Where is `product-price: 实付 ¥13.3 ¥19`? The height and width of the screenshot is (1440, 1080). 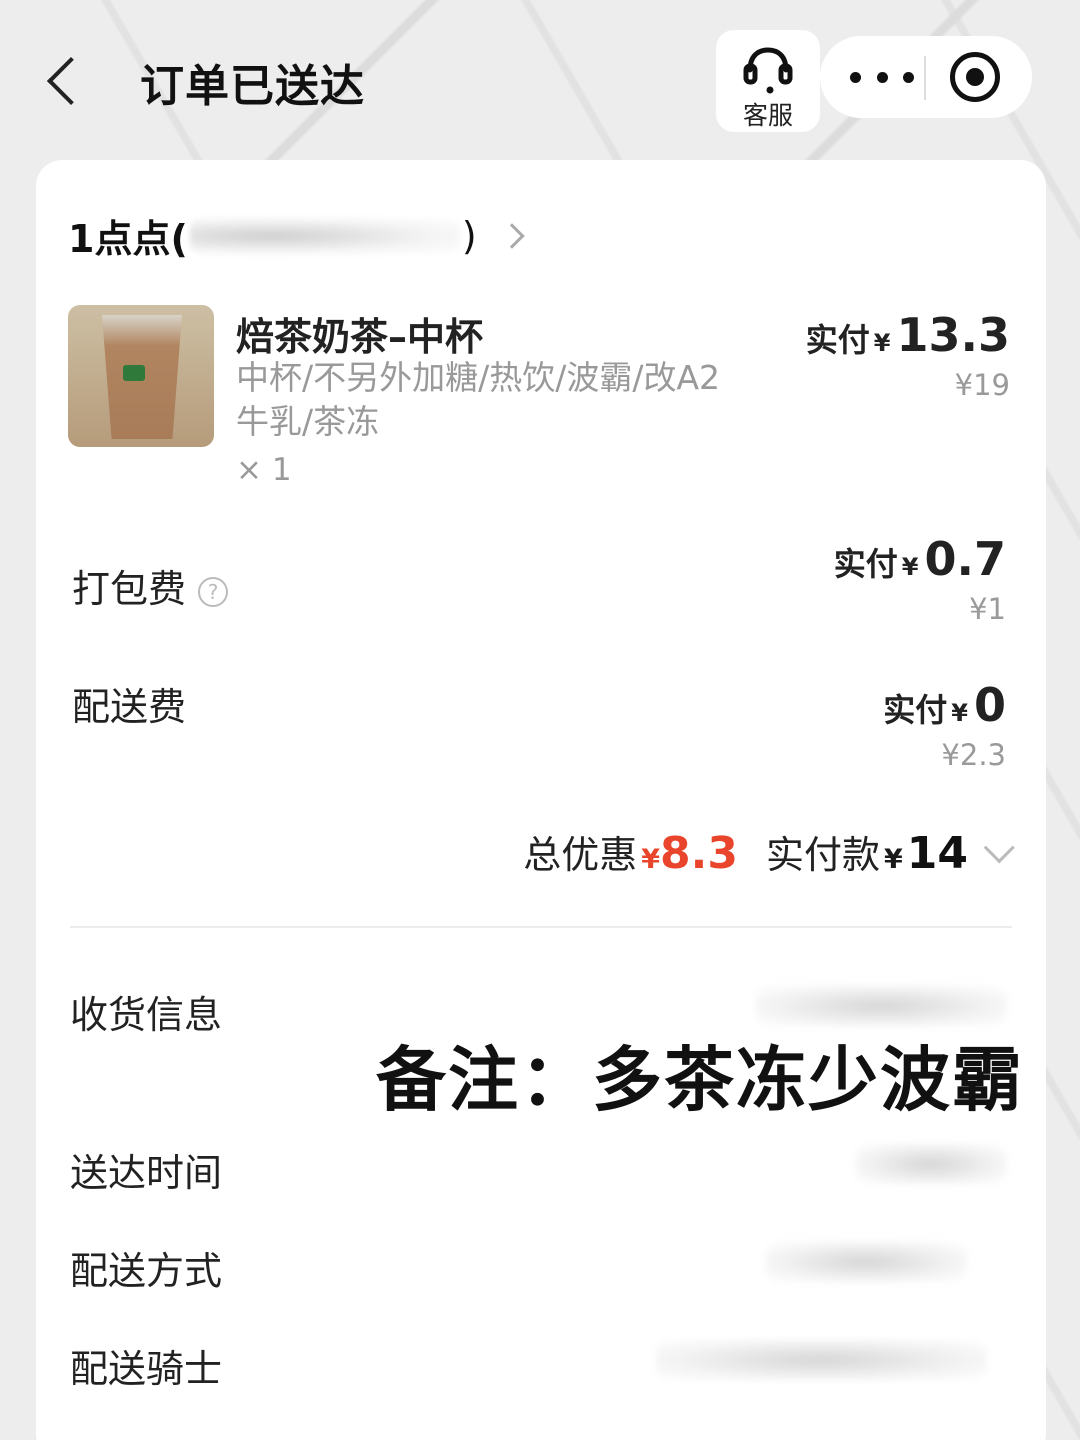 product-price: 实付 ¥13.3 ¥19 is located at coordinates (908, 355).